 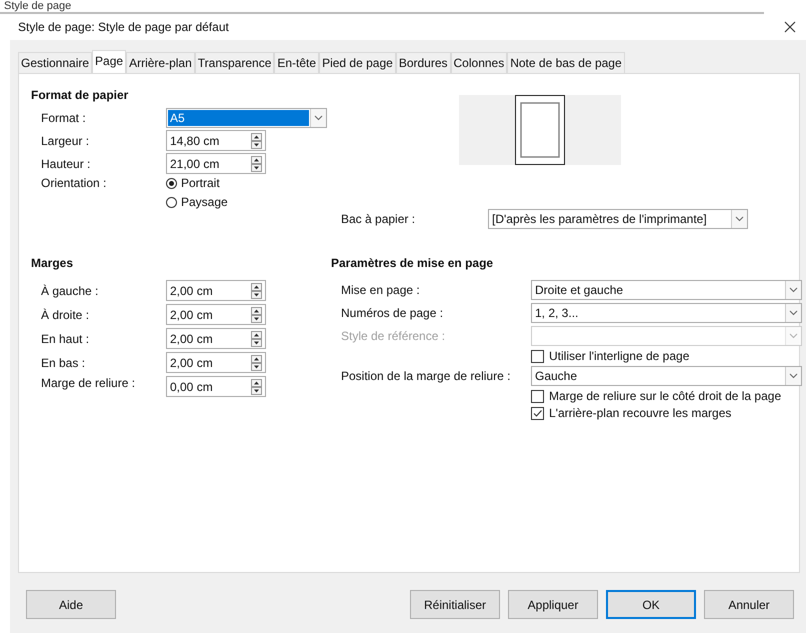 I want to click on close-icon, so click(x=790, y=27).